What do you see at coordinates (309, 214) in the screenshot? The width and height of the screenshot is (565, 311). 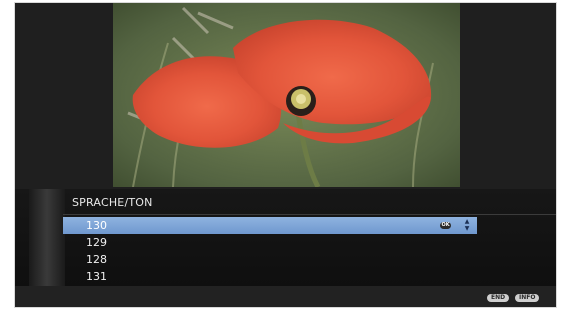 I see `menu-divider` at bounding box center [309, 214].